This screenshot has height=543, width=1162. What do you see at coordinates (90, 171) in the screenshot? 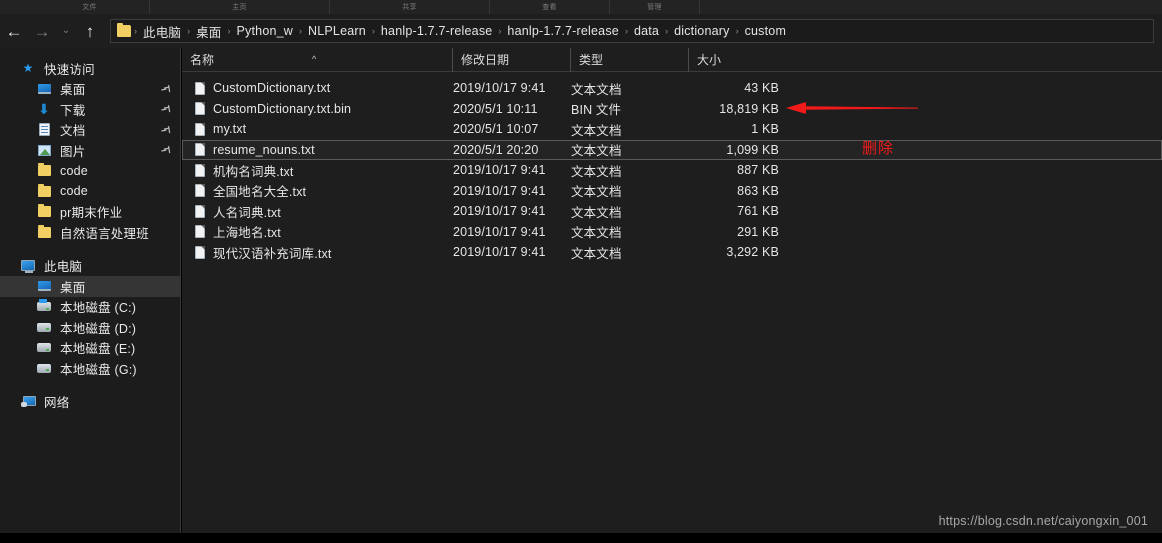
I see `sidebar-item-1-5: code` at bounding box center [90, 171].